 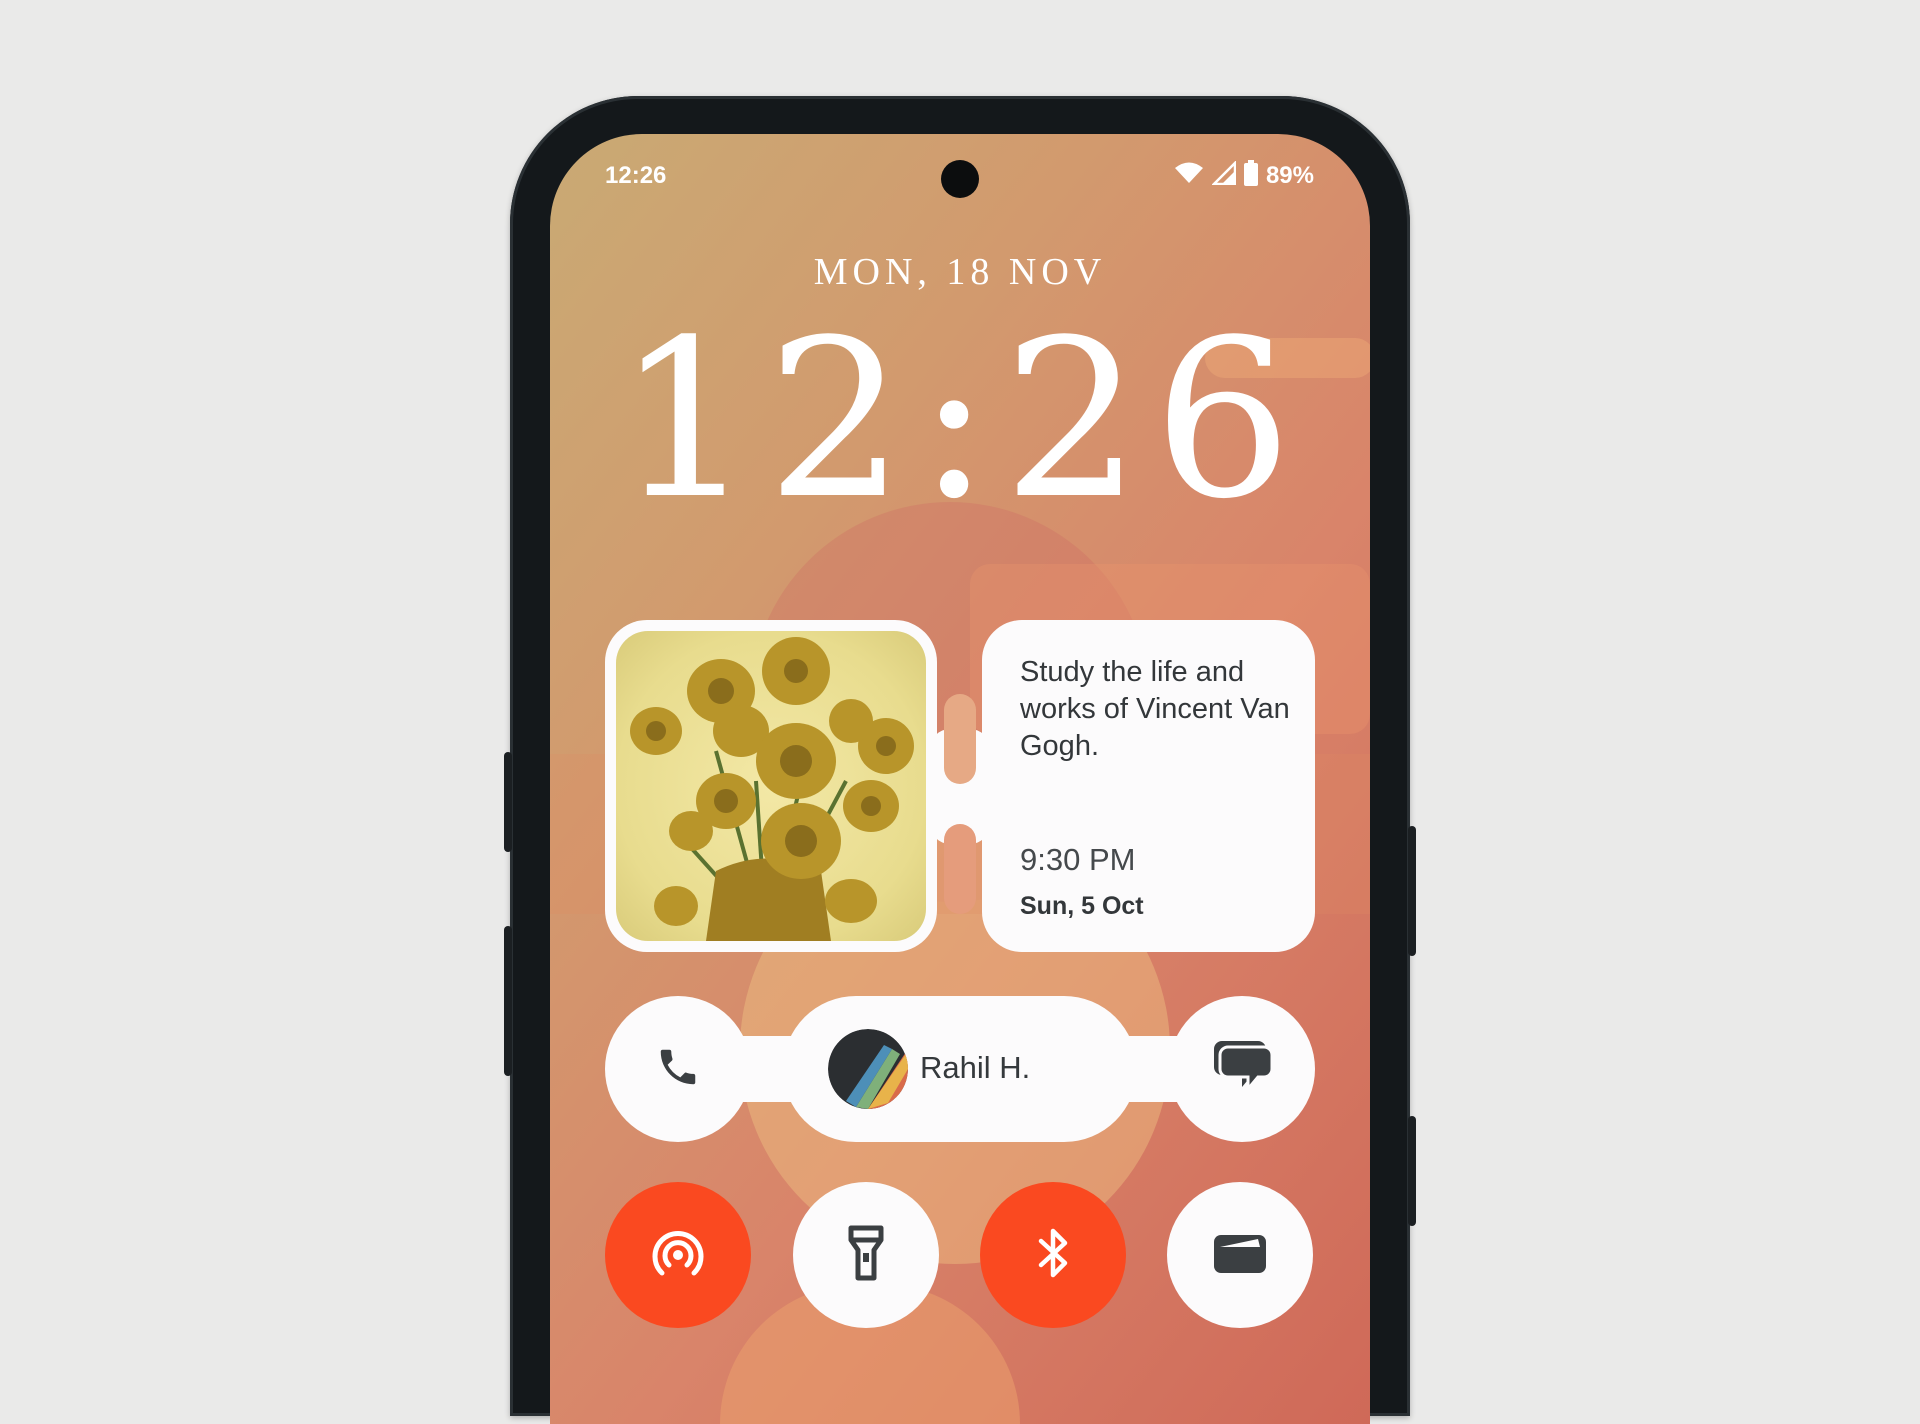 I want to click on bluetooth-toggle, so click(x=1053, y=1255).